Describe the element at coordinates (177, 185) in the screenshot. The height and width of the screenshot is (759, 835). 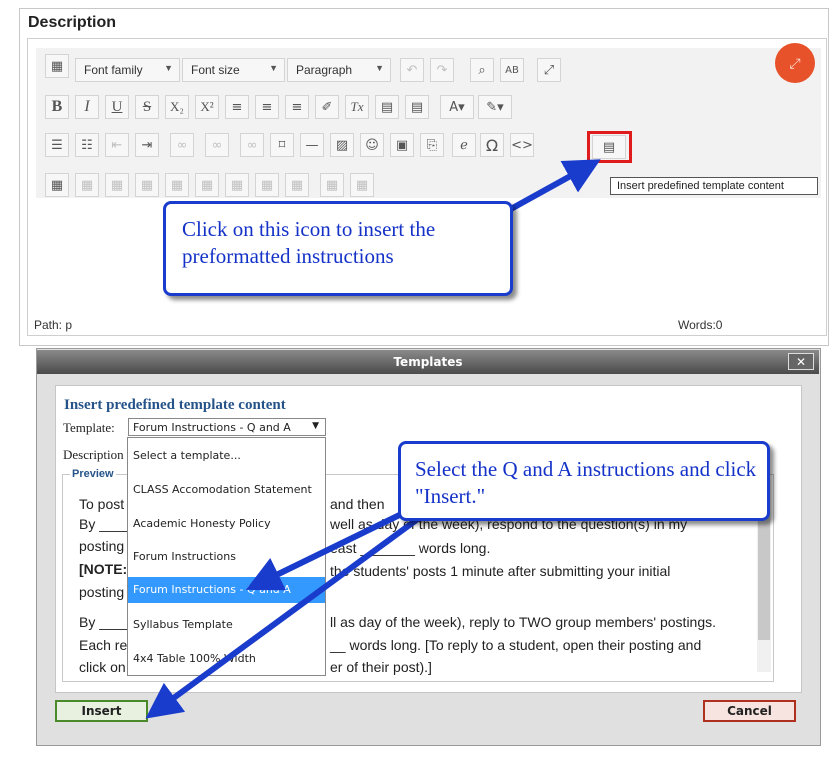
I see `insert-row-after-icon: ▦` at that location.